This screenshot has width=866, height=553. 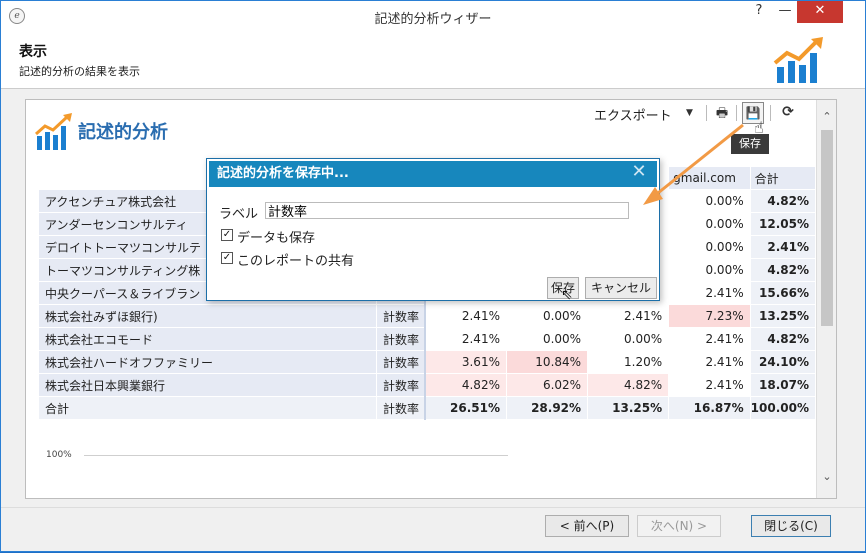 I want to click on analytics-logo-icon, so click(x=798, y=60).